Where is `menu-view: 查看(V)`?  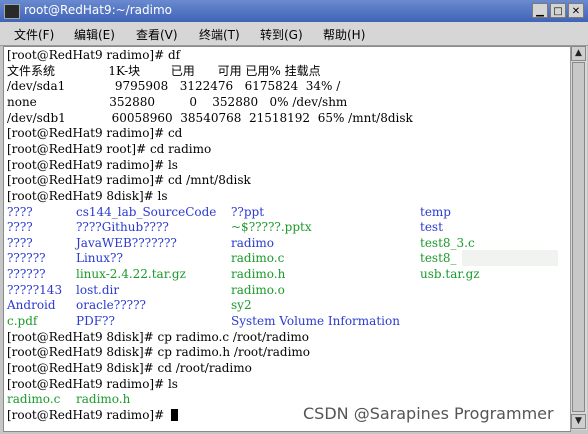 menu-view: 查看(V) is located at coordinates (157, 34).